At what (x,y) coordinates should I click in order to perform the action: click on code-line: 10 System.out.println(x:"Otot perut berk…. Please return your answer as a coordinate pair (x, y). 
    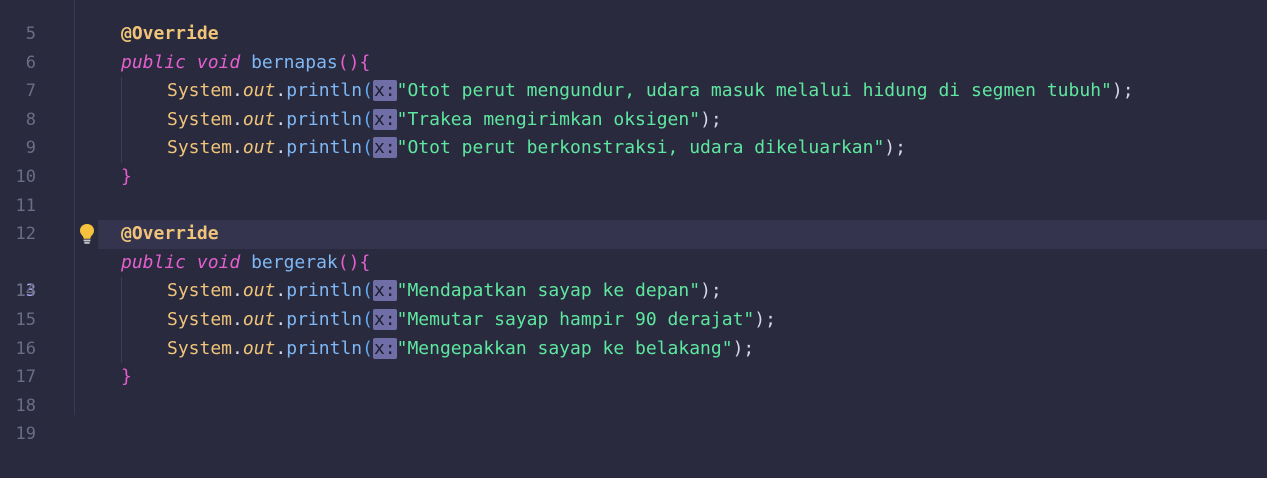
    Looking at the image, I should click on (633, 160).